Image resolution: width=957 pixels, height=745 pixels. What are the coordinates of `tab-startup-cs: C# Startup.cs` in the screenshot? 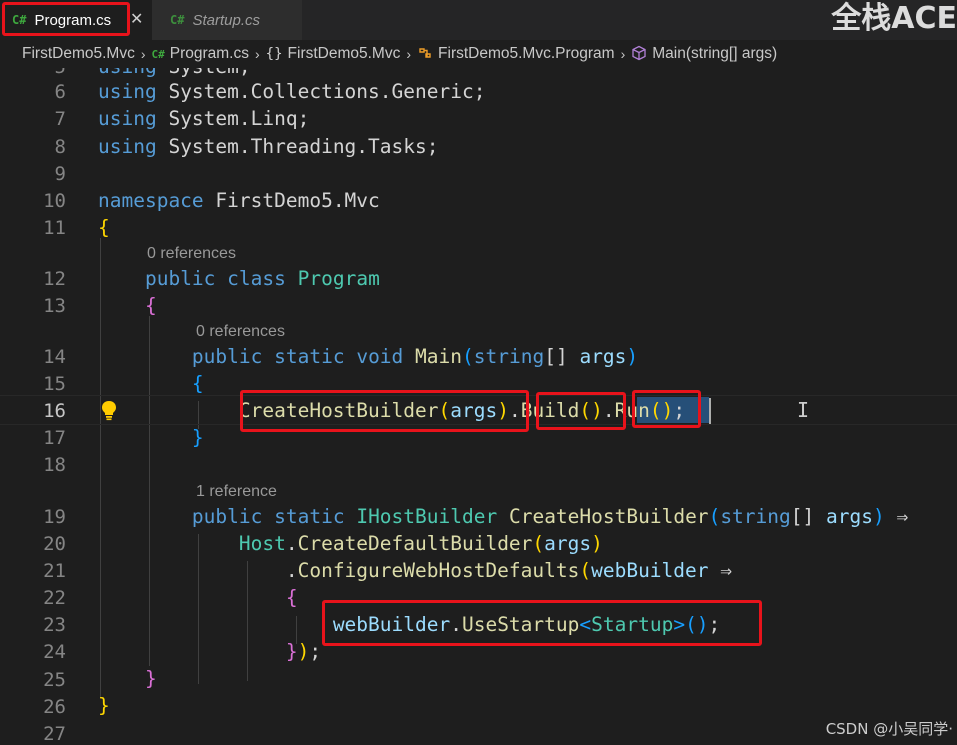 It's located at (227, 20).